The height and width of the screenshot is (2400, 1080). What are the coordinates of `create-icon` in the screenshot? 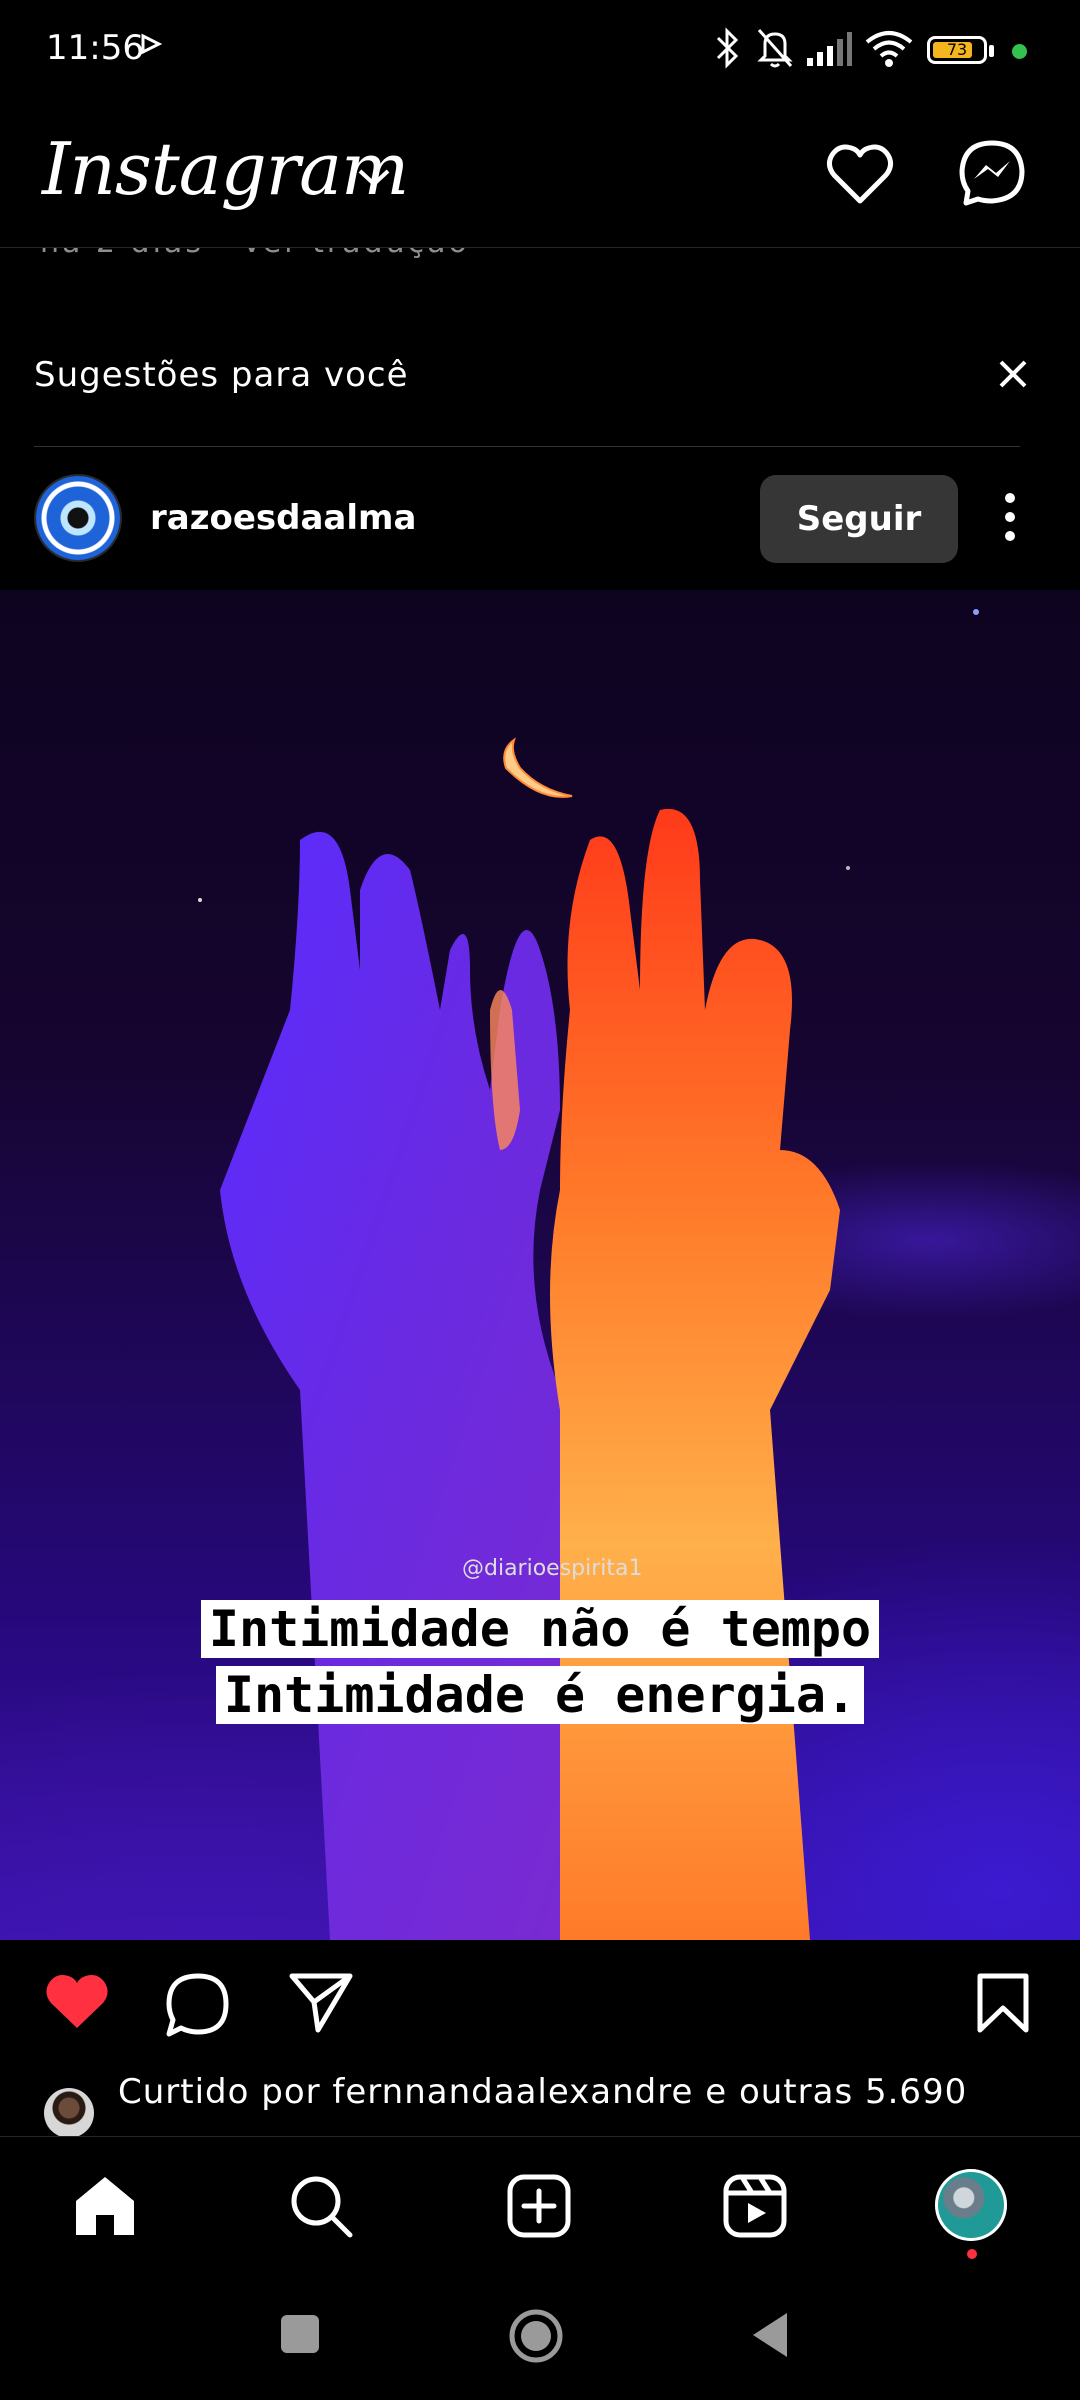 It's located at (539, 2208).